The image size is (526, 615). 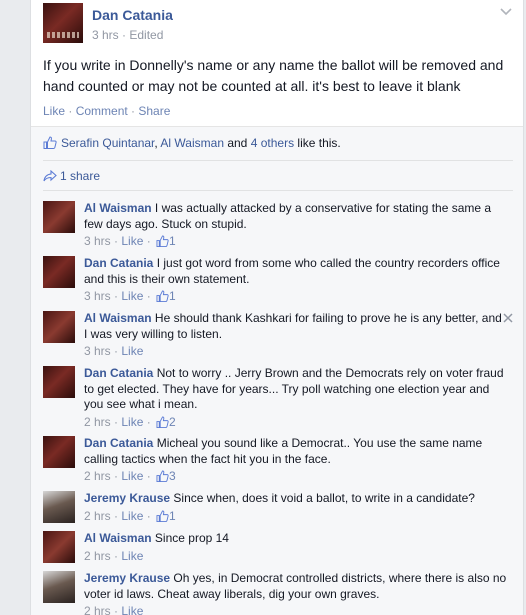 What do you see at coordinates (278, 25) in the screenshot?
I see `post-header: Dan Catania 3 hrs · Edited` at bounding box center [278, 25].